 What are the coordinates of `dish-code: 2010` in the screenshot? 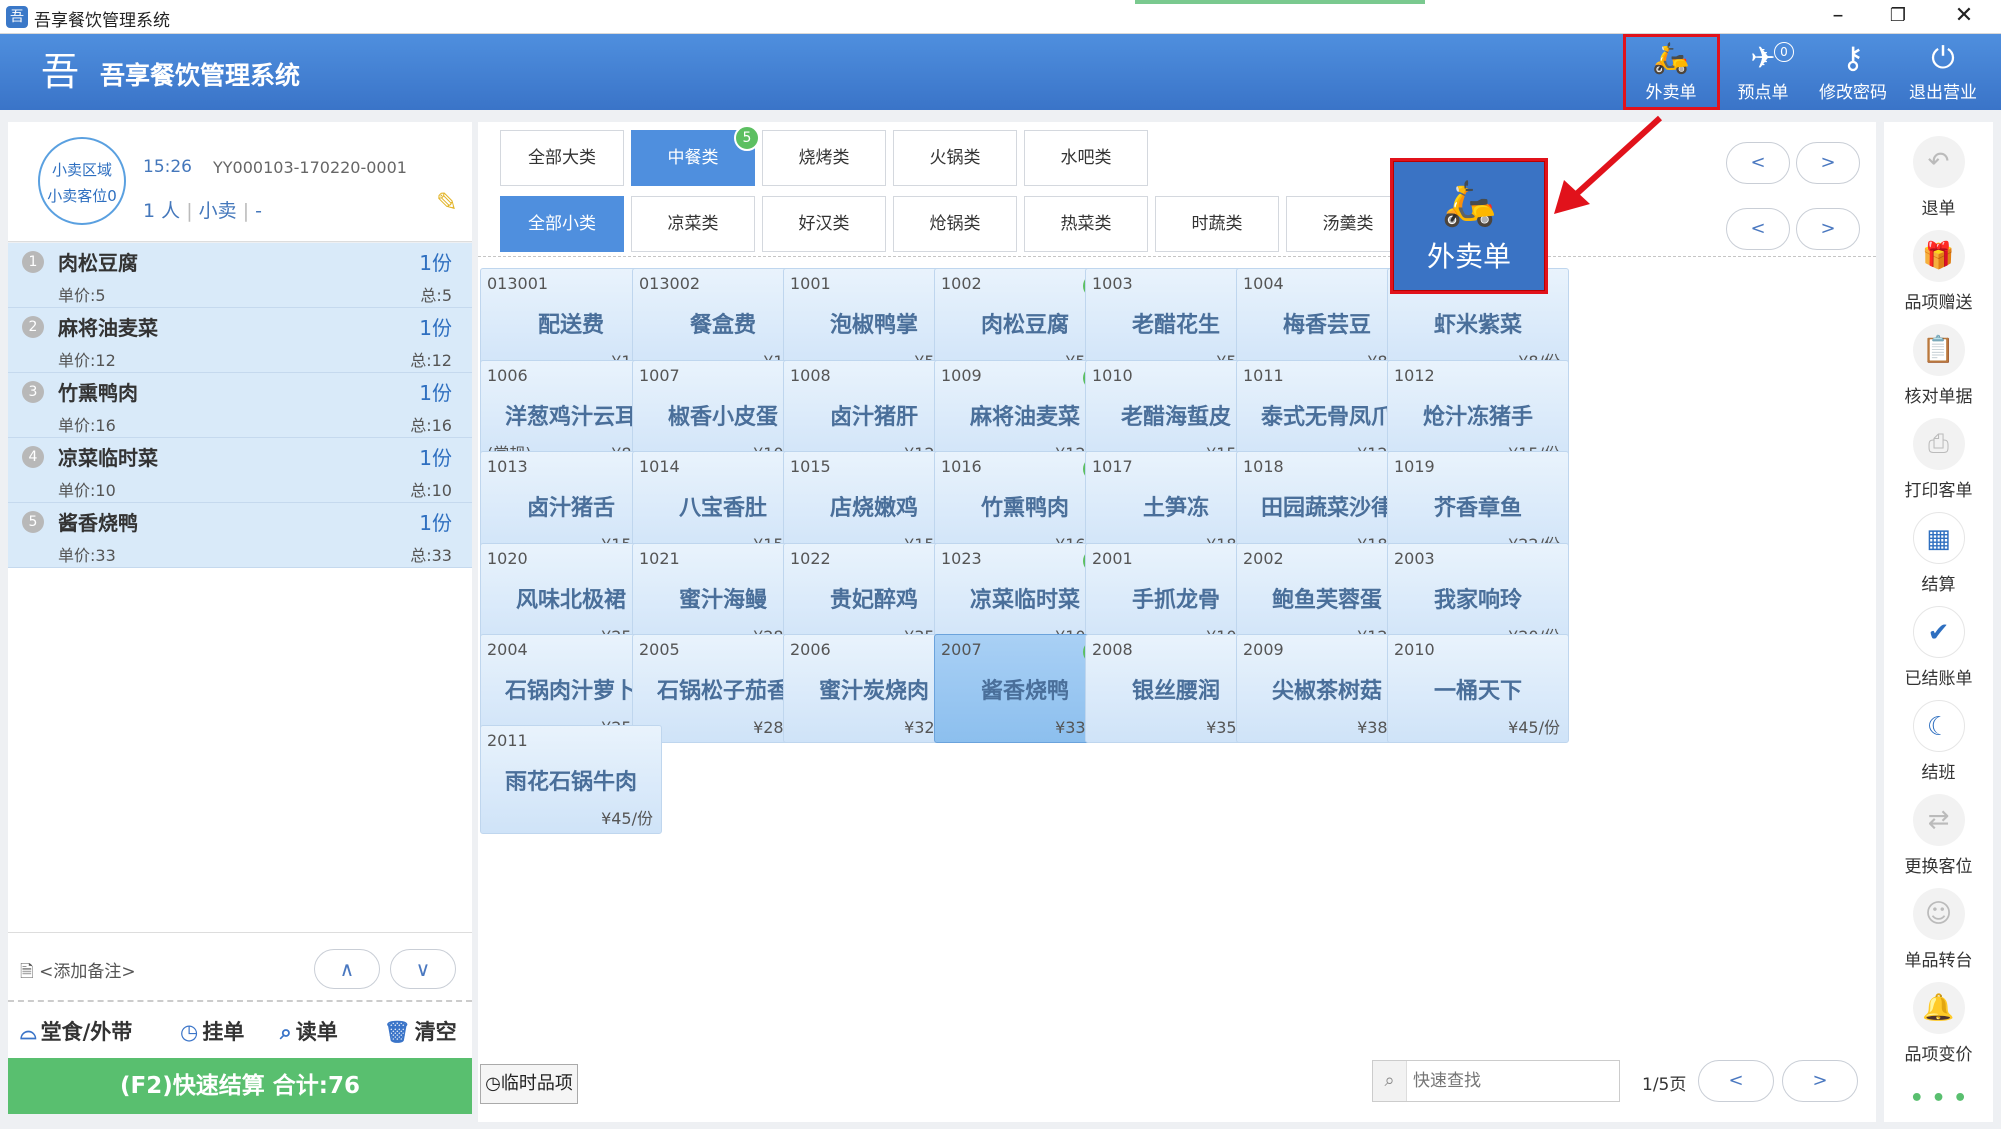 It's located at (1414, 649).